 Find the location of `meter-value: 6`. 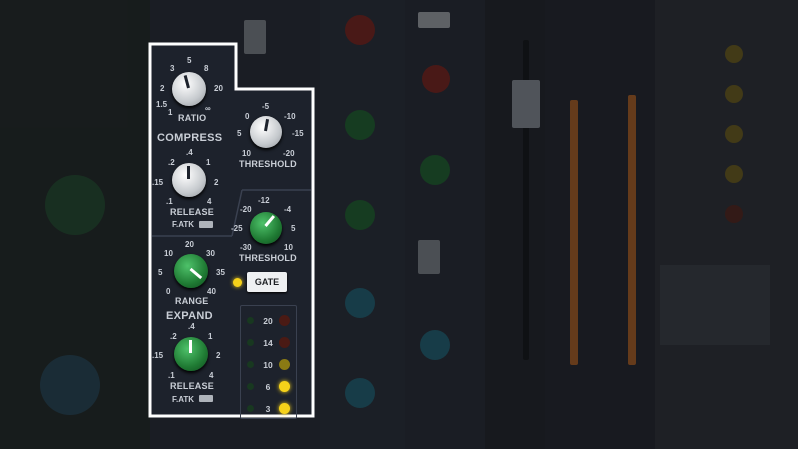

meter-value: 6 is located at coordinates (268, 387).